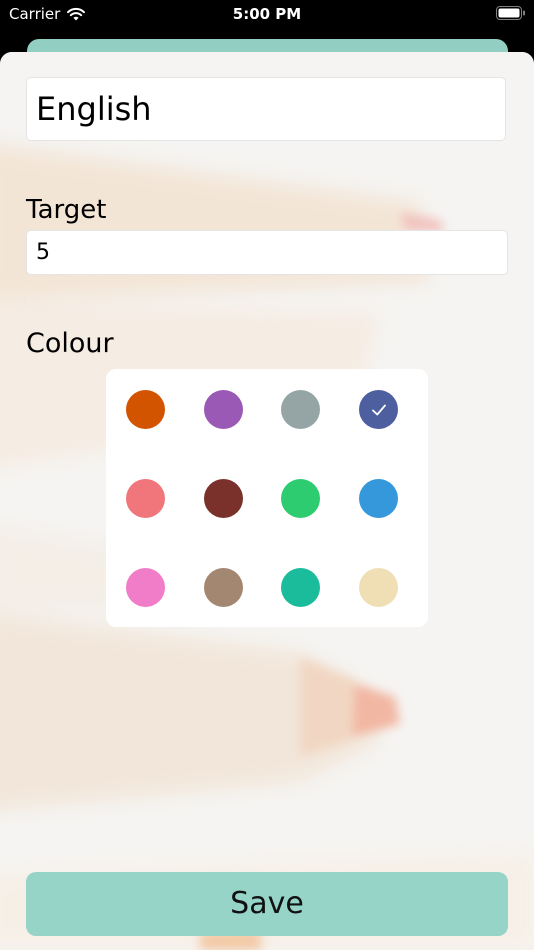 The image size is (534, 950). What do you see at coordinates (300, 498) in the screenshot?
I see `colour-swatch-green` at bounding box center [300, 498].